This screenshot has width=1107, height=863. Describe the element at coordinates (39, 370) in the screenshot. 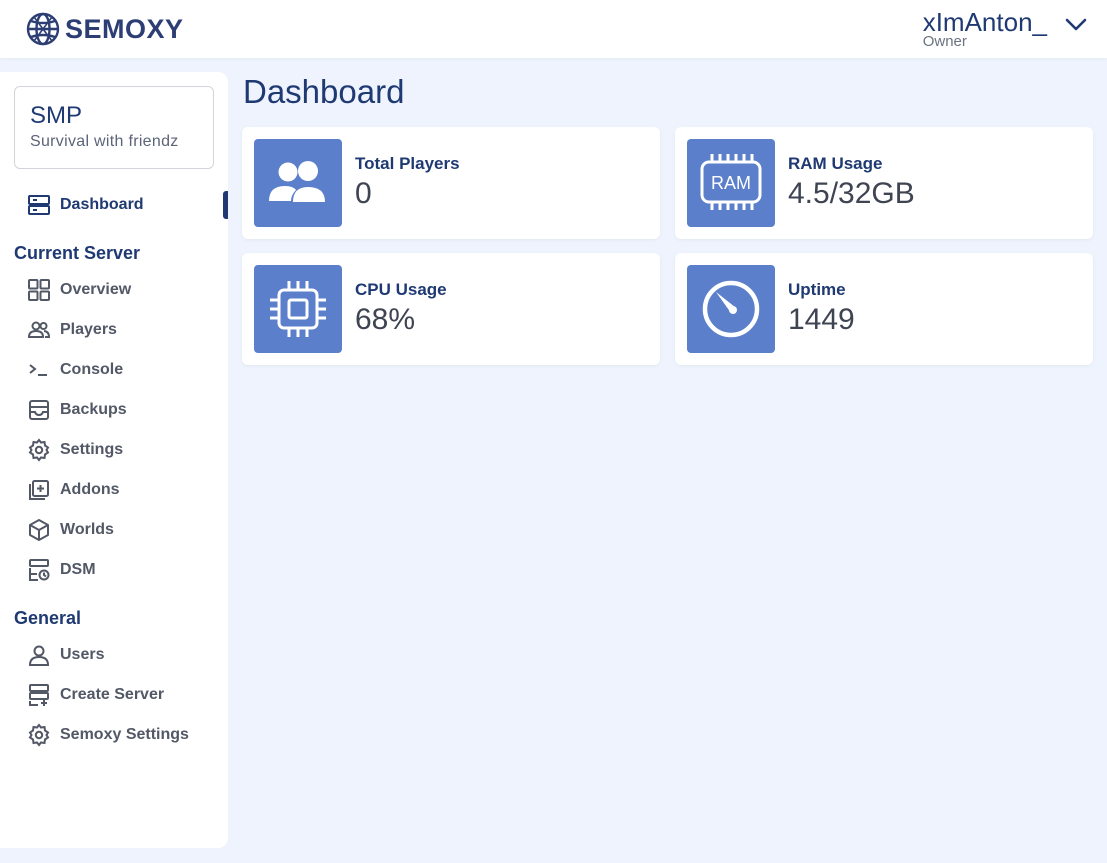

I see `terminal-icon` at that location.